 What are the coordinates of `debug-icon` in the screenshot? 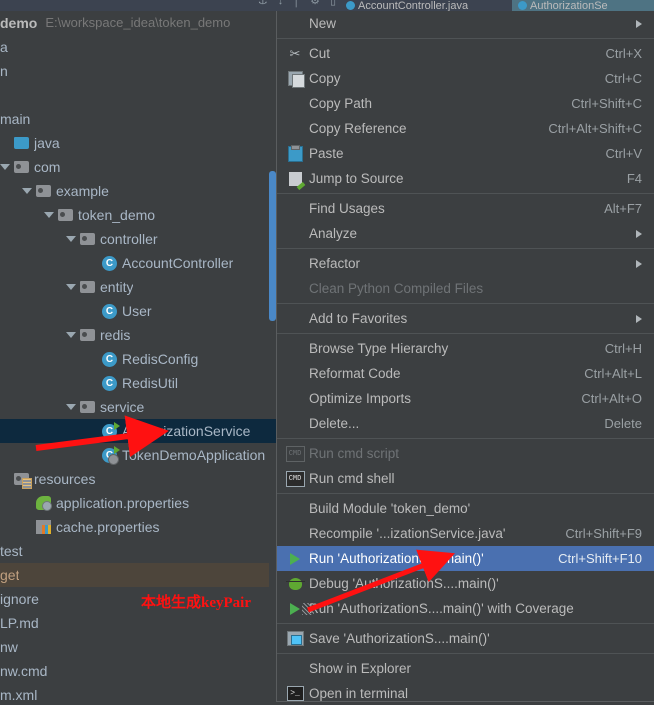 It's located at (295, 583).